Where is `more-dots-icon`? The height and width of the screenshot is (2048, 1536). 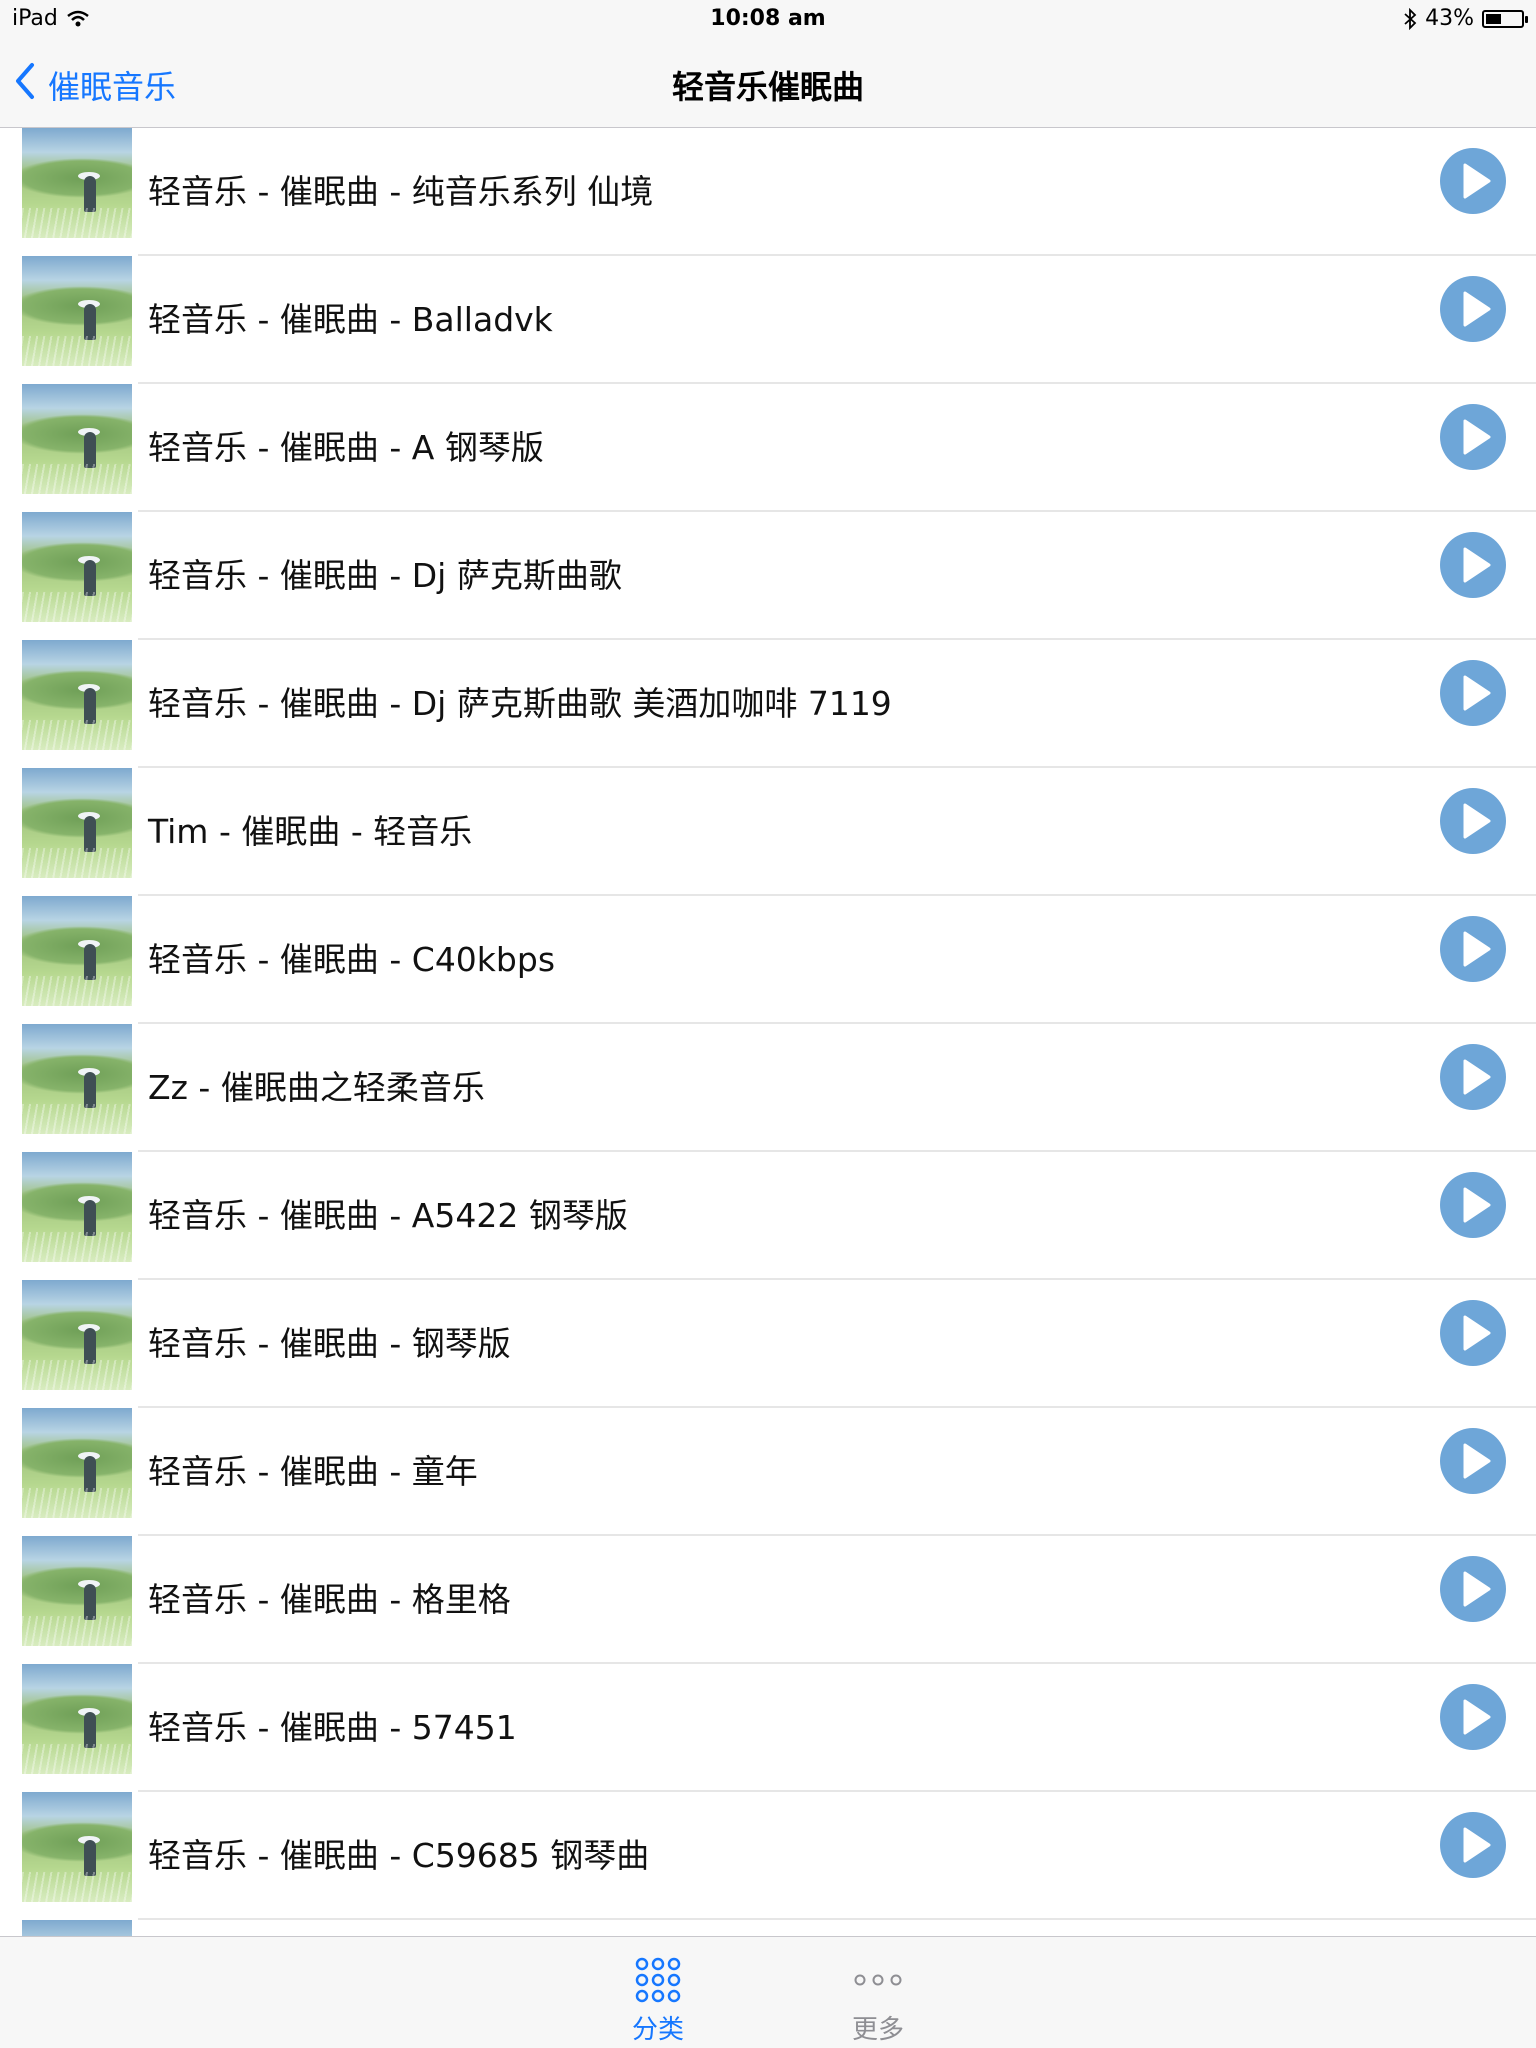 more-dots-icon is located at coordinates (878, 1980).